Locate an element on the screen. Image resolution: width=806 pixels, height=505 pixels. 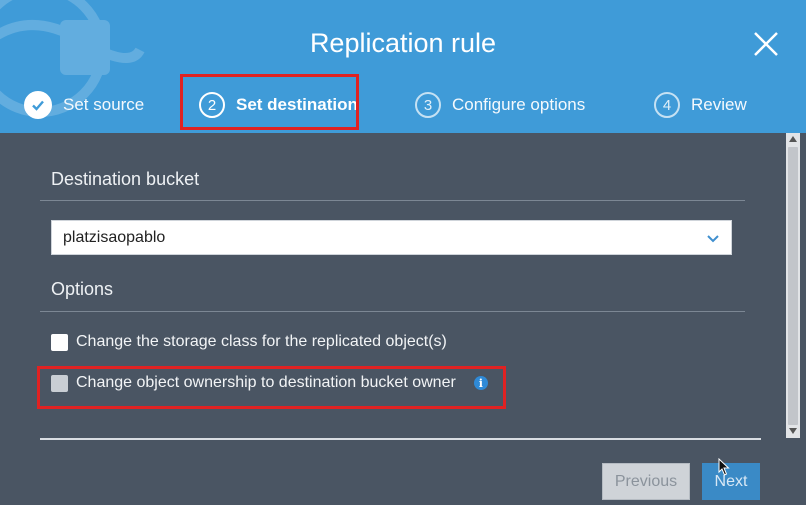
scrollbar is located at coordinates (793, 285).